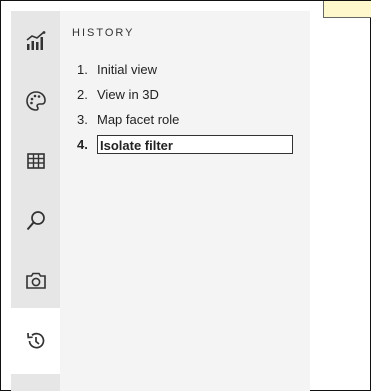  I want to click on history-item-label: Isolate filter, so click(195, 144).